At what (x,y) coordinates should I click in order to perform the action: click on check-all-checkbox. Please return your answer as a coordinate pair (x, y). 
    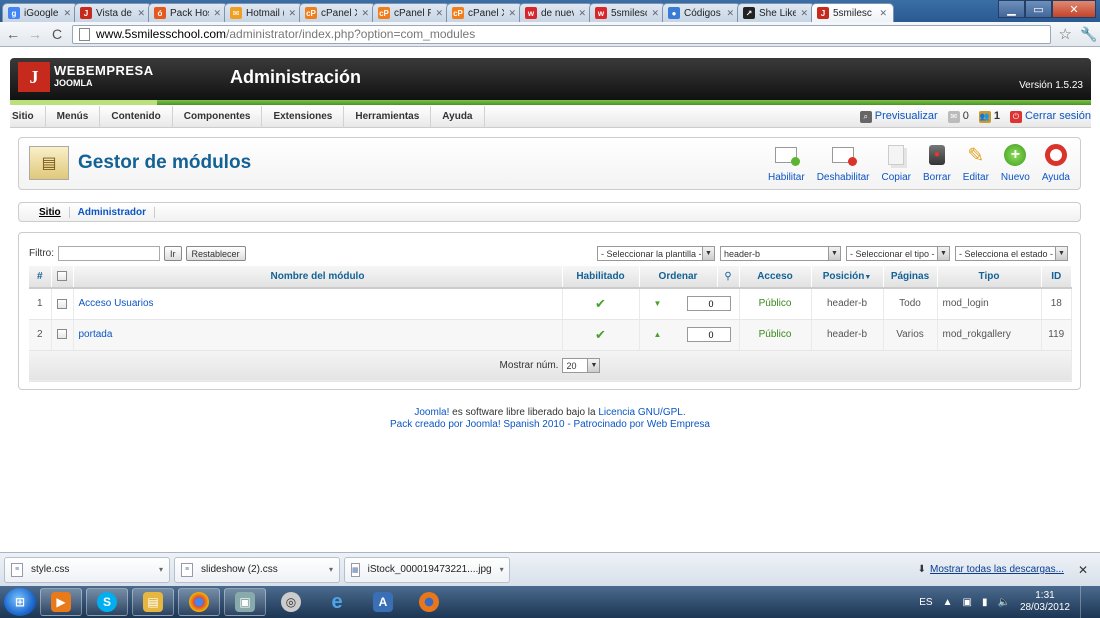
    Looking at the image, I should click on (62, 276).